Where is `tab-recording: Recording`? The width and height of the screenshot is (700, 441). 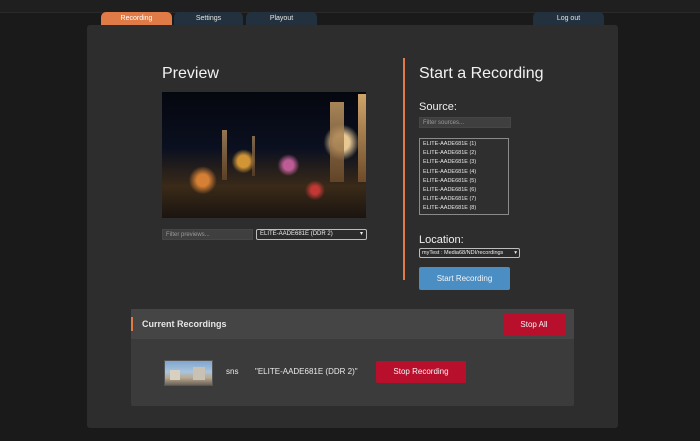 tab-recording: Recording is located at coordinates (136, 18).